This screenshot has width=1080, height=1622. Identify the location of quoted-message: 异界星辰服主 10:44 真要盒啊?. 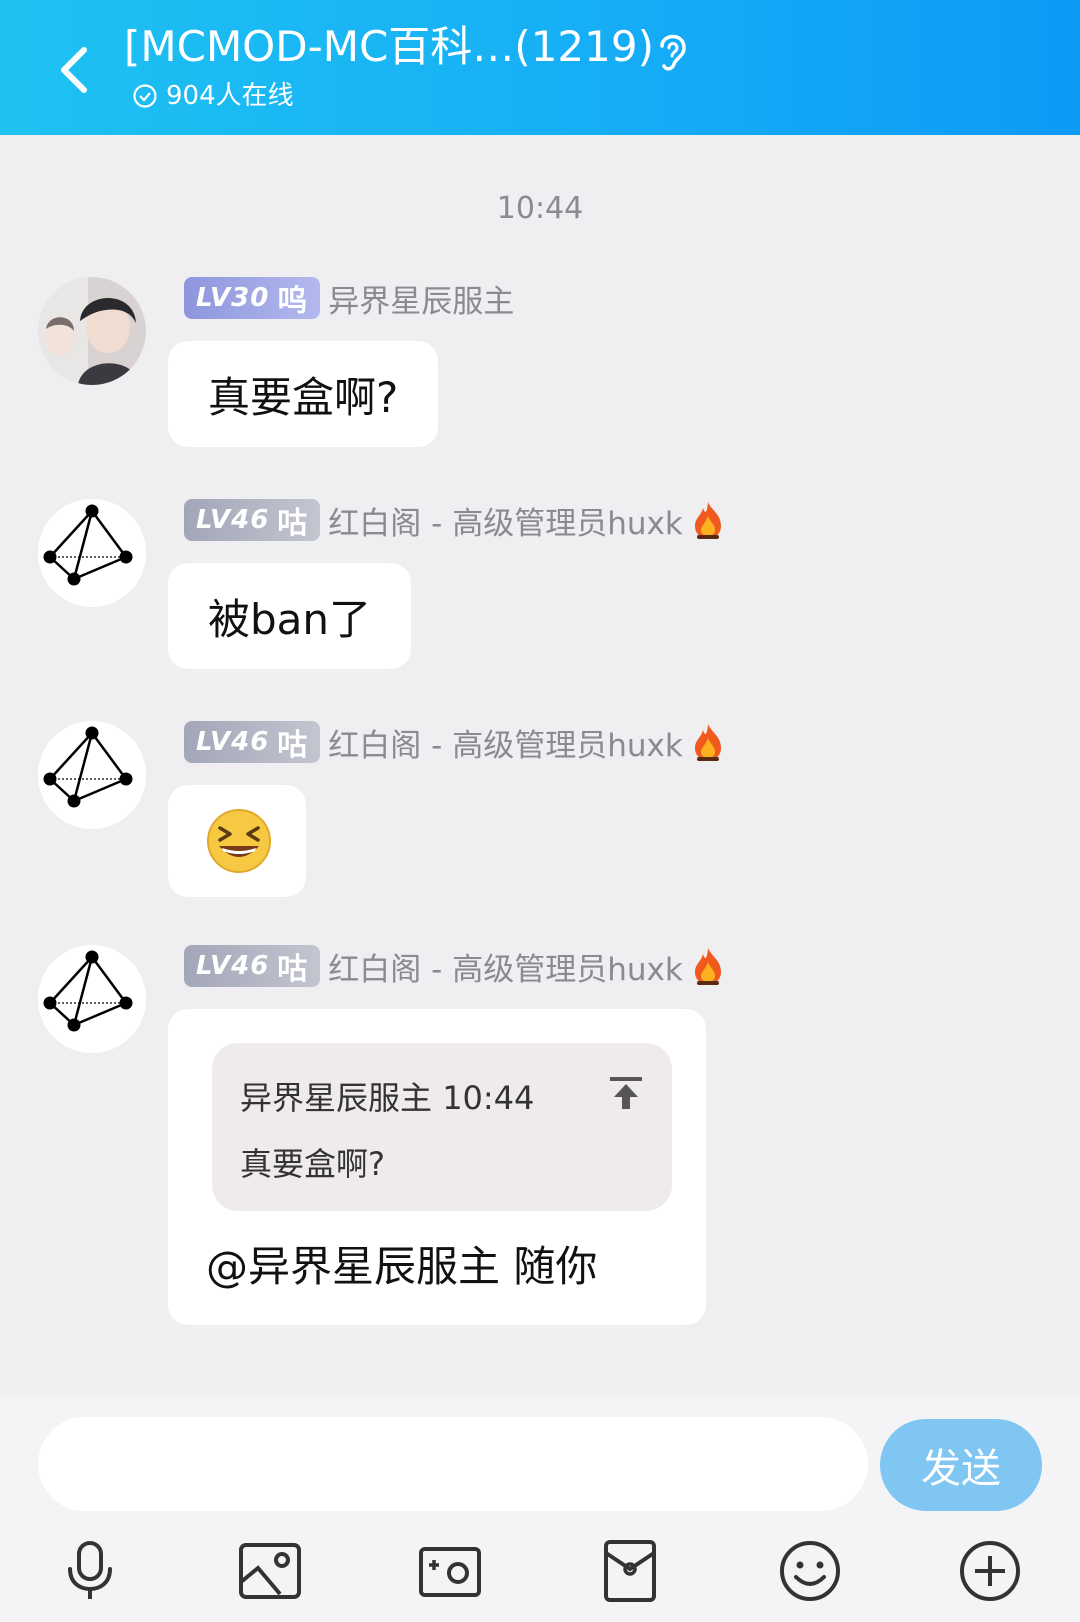
(442, 1127).